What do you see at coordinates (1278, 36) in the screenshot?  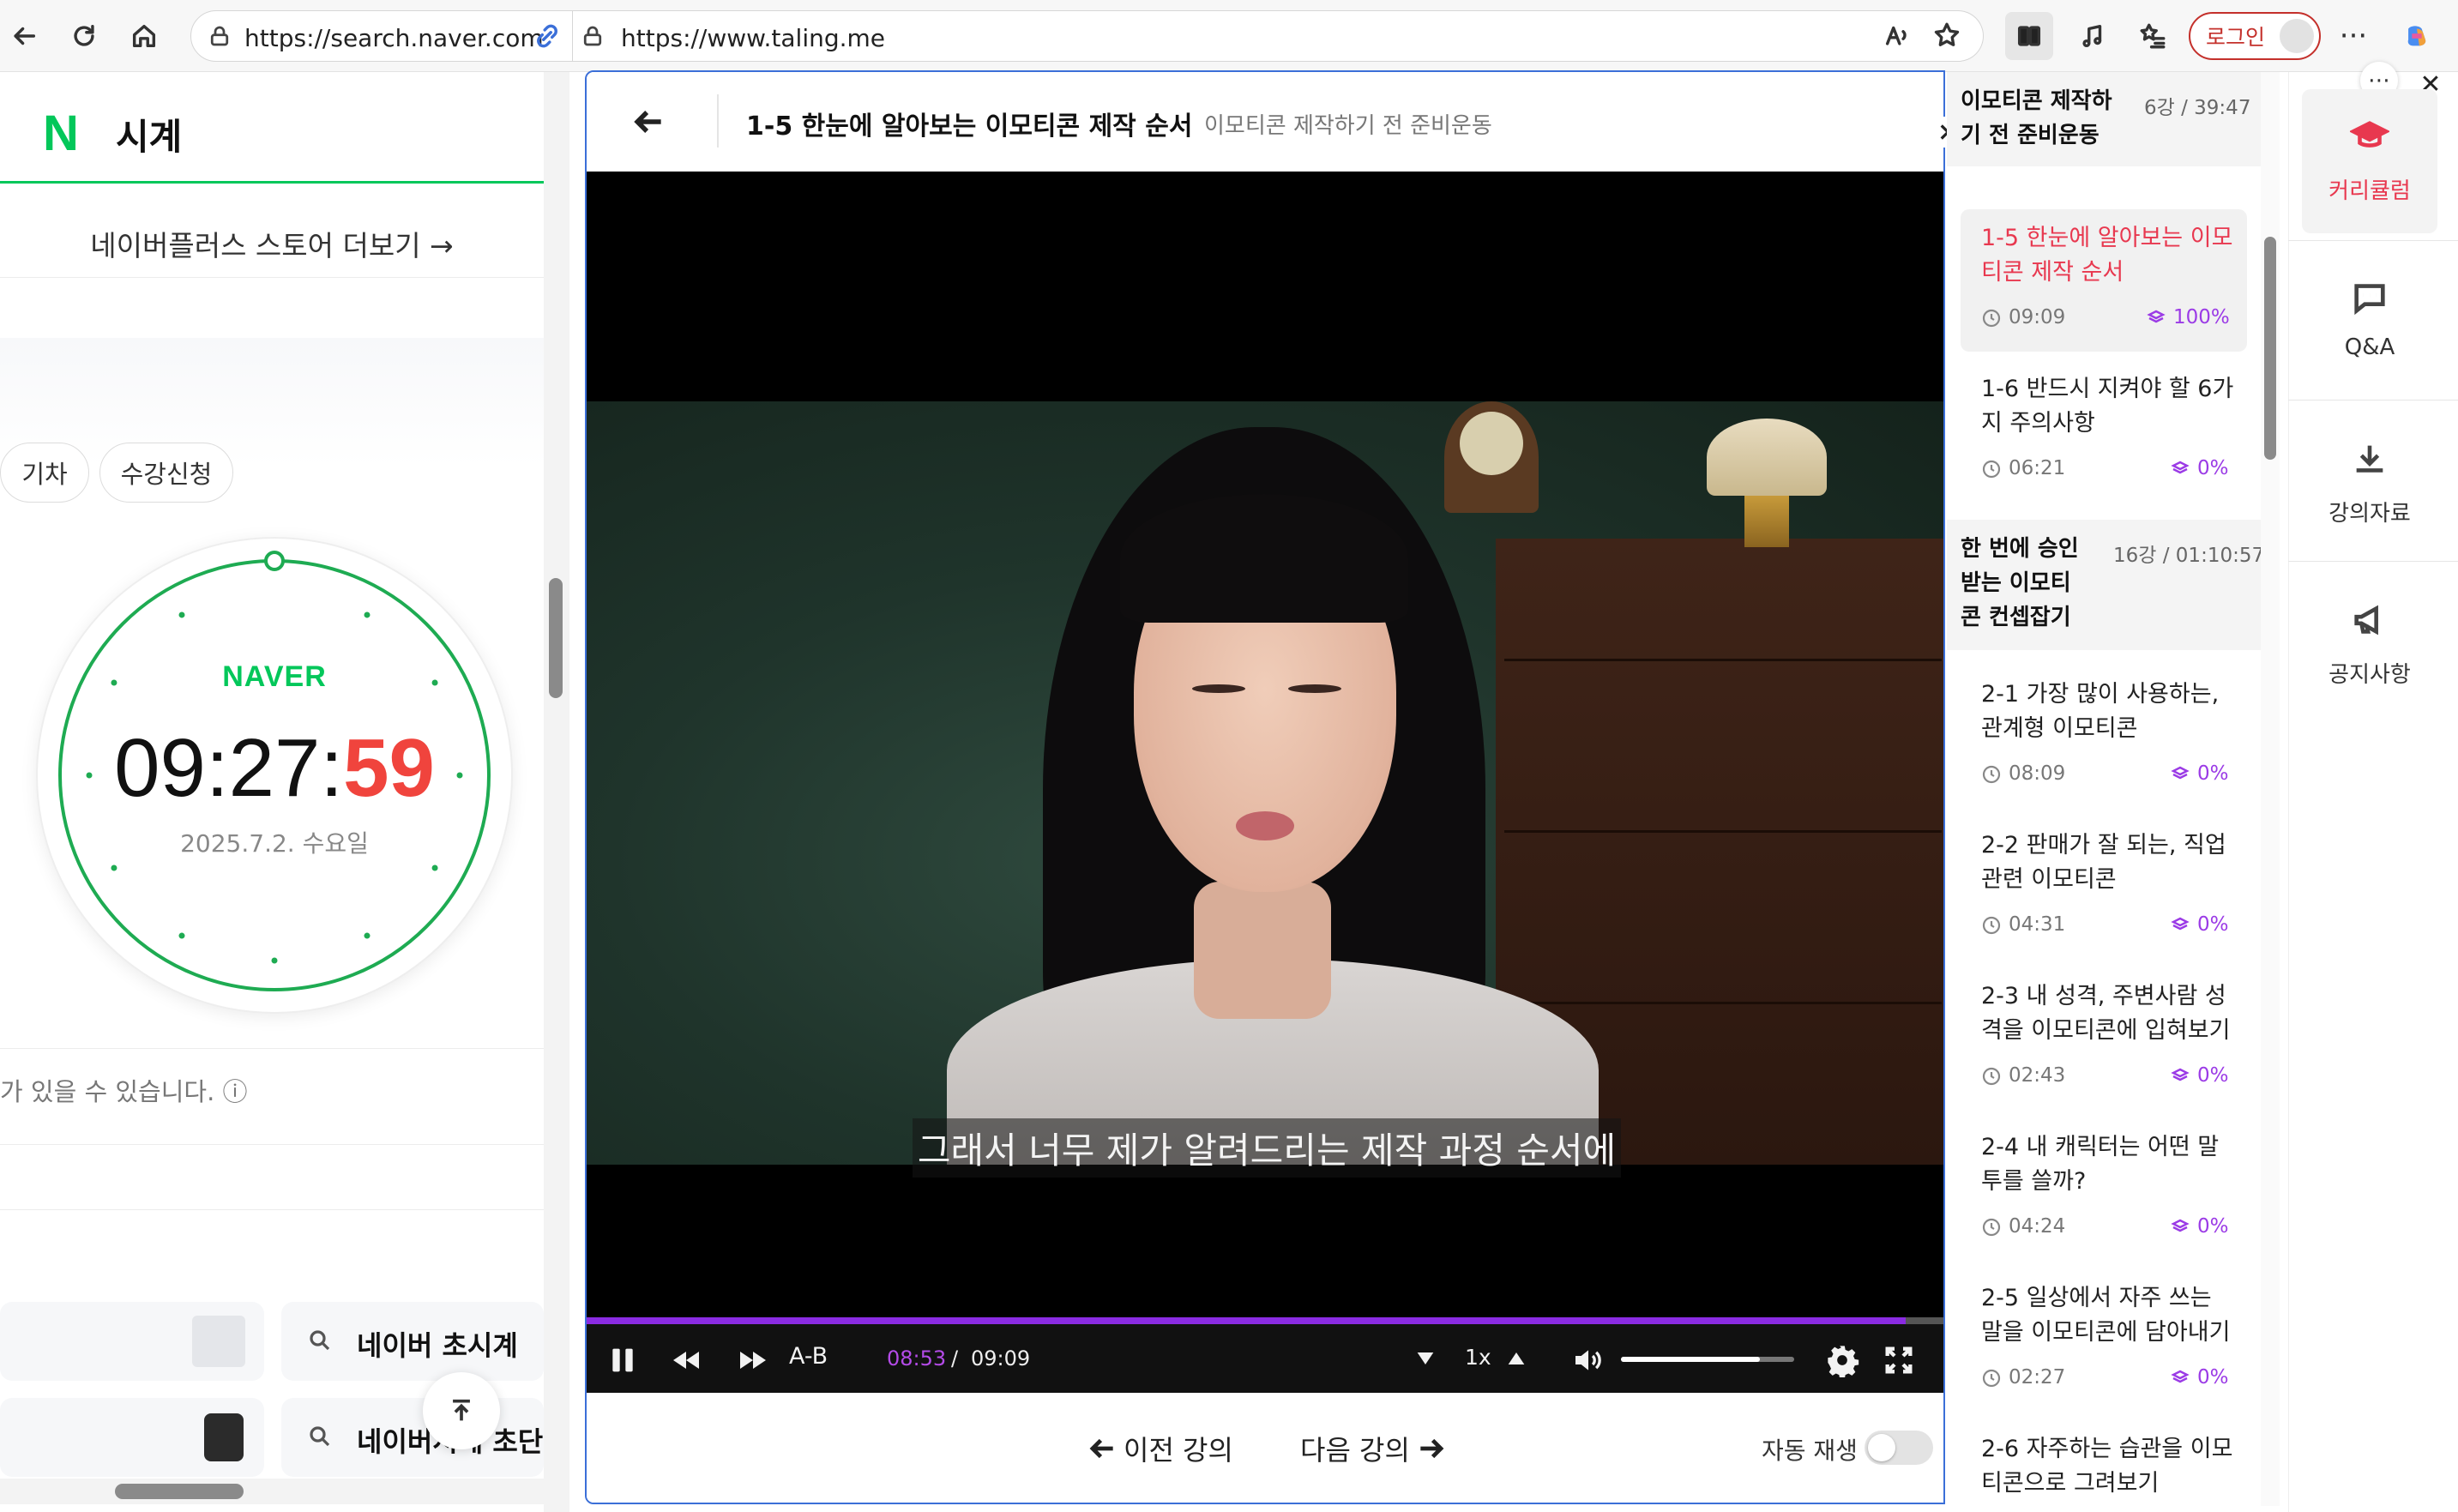 I see `address-bar-right: https://www.taling.me` at bounding box center [1278, 36].